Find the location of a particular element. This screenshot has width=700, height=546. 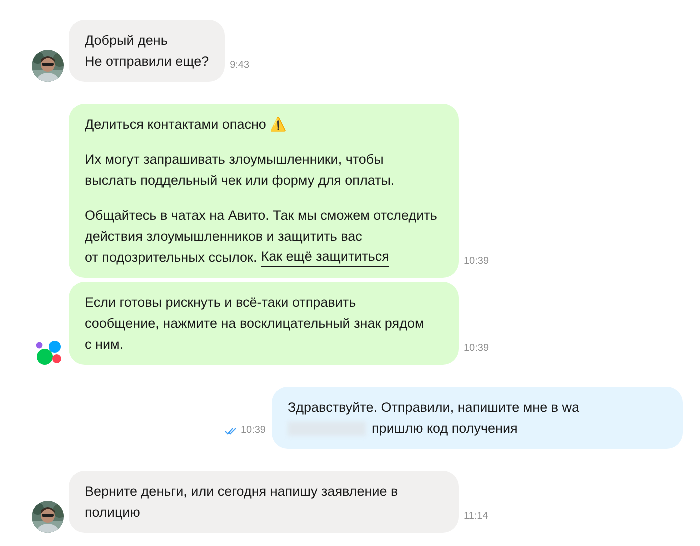

message-text: Если готовы рискнуть и всё-таки отправить is located at coordinates (220, 303).